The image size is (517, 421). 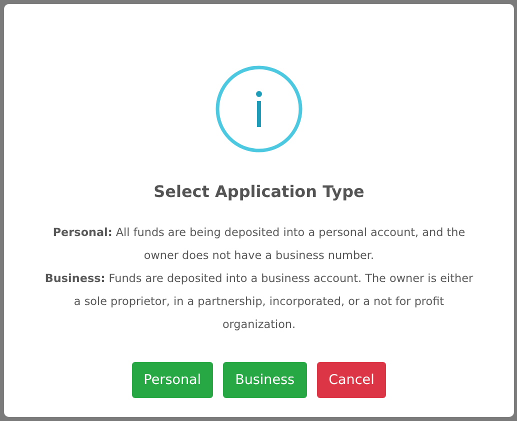 What do you see at coordinates (259, 191) in the screenshot?
I see `dialog-title: Select Application Type` at bounding box center [259, 191].